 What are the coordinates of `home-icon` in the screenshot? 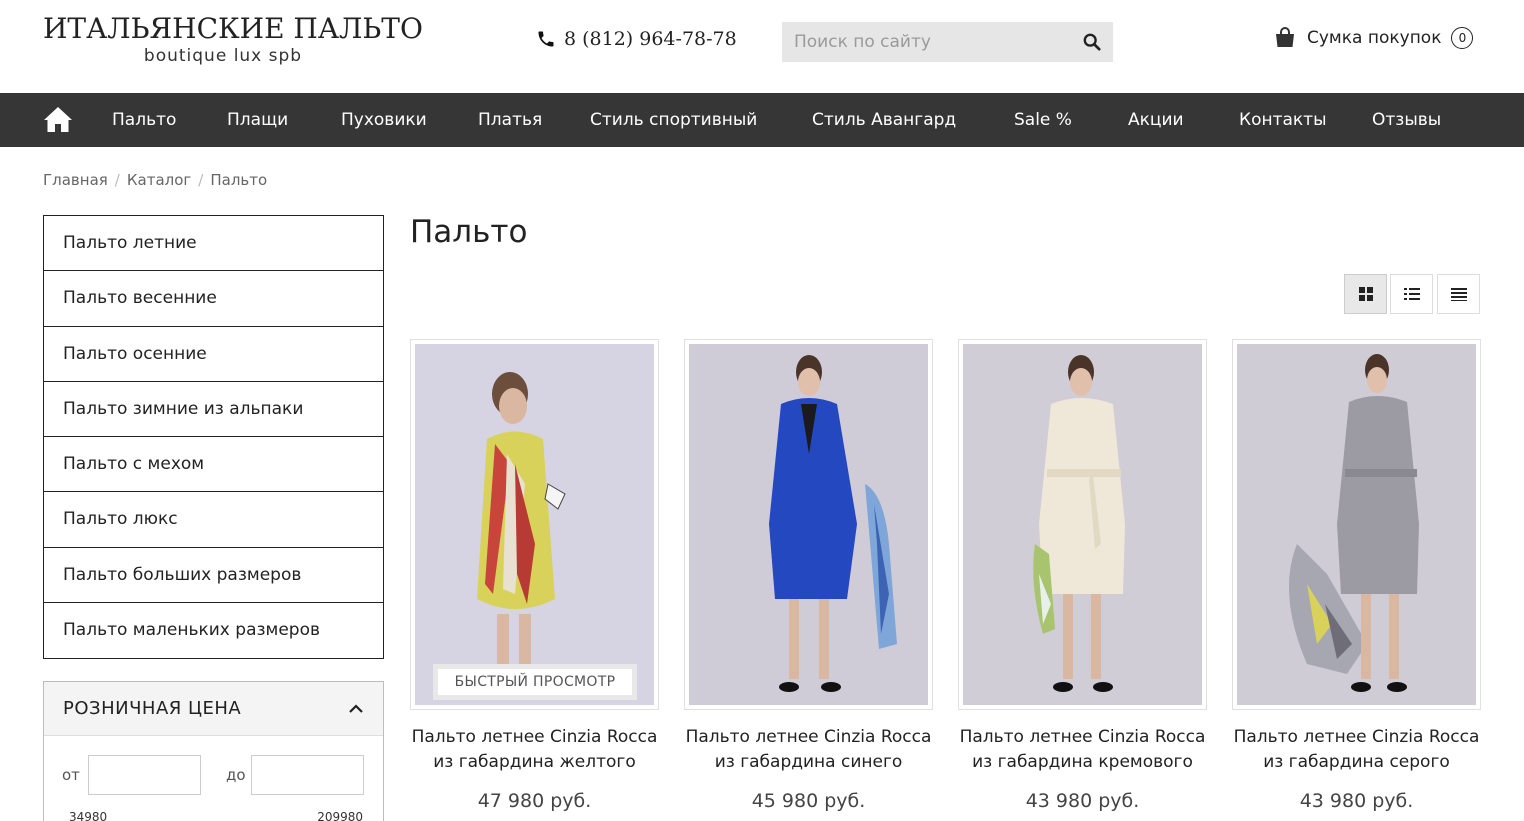 It's located at (58, 119).